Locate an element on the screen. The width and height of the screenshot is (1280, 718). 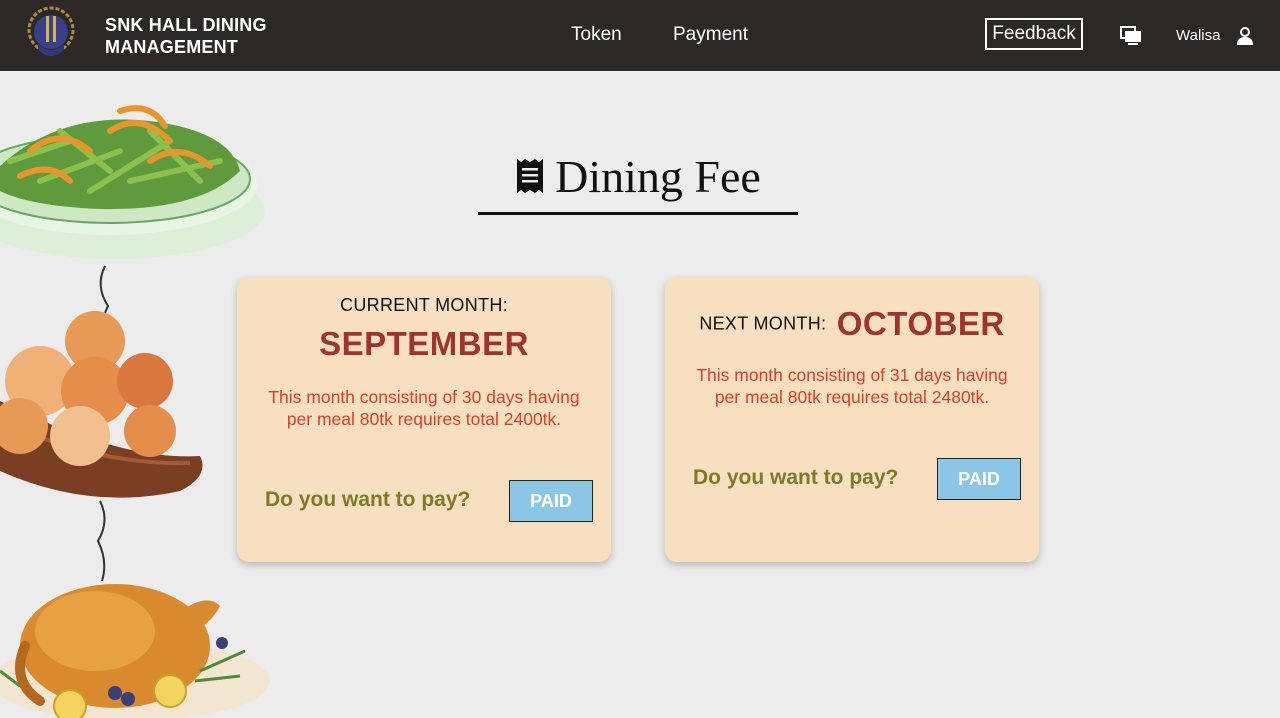
nav-payment: Payment is located at coordinates (710, 35).